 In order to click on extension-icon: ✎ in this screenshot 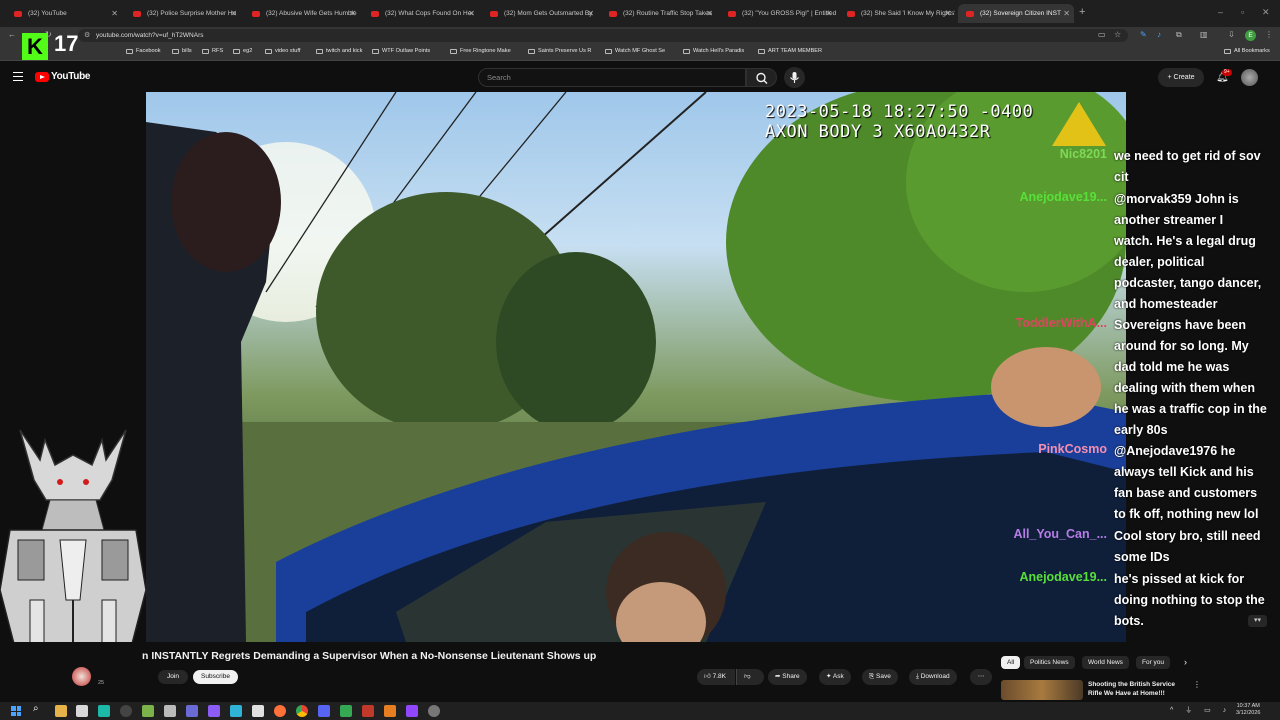, I will do `click(1143, 34)`.